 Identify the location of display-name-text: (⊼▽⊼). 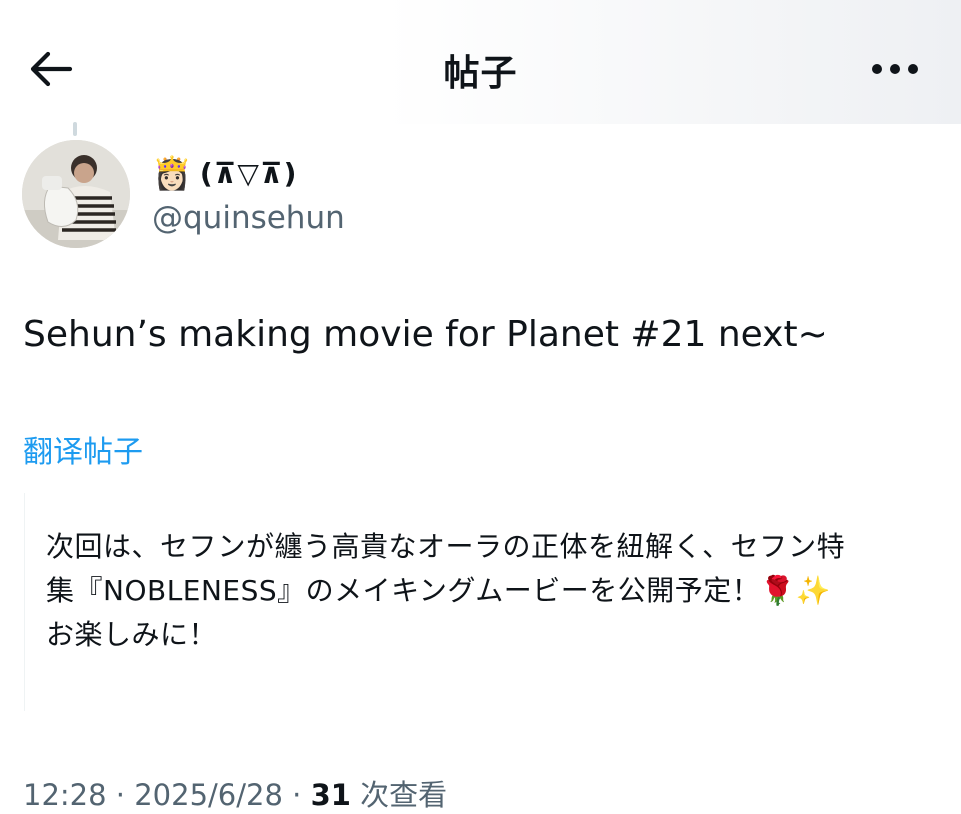
(248, 173).